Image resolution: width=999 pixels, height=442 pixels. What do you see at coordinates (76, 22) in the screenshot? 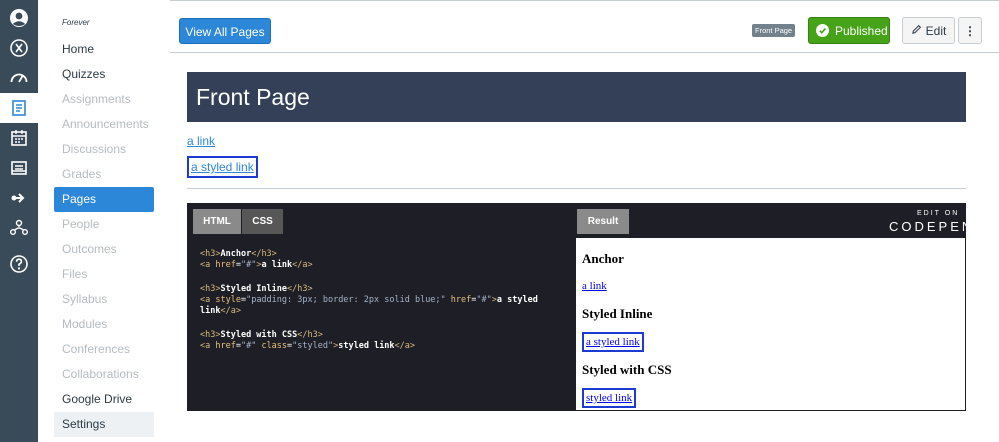
I see `course-name: Forever` at bounding box center [76, 22].